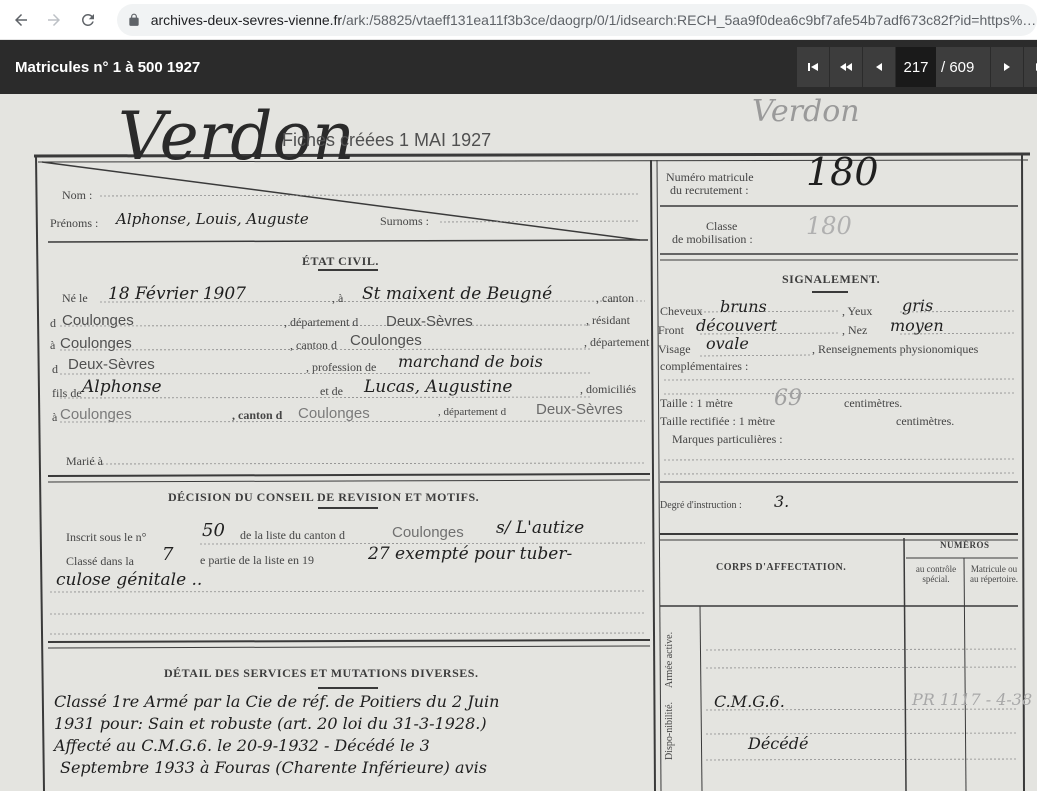  Describe the element at coordinates (671, 330) in the screenshot. I see `front-label: Front` at that location.